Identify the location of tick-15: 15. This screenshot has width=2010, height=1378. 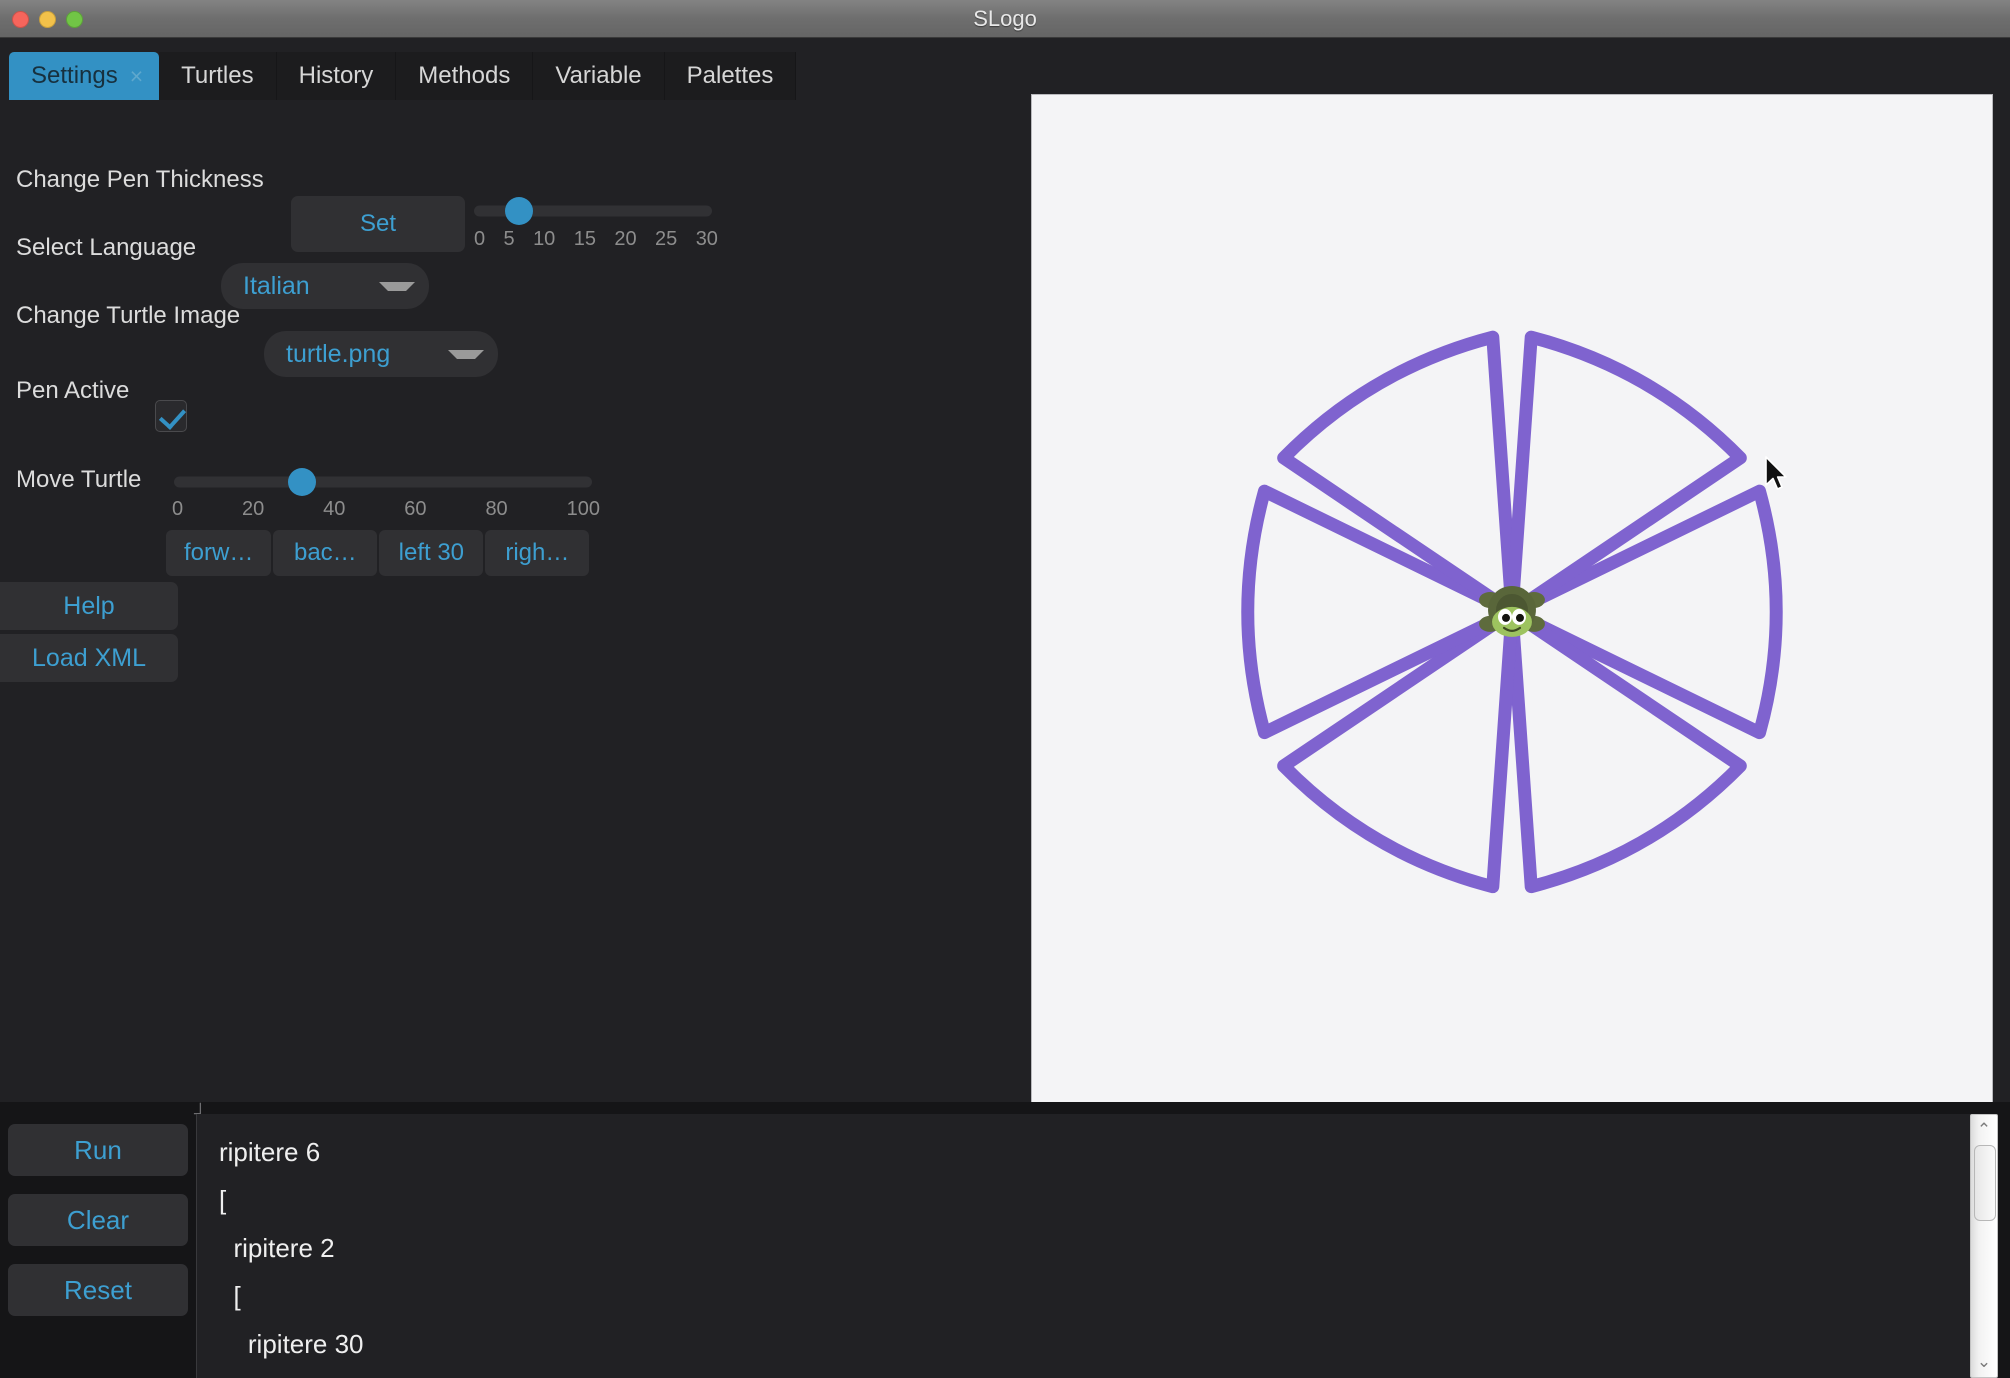
(584, 239).